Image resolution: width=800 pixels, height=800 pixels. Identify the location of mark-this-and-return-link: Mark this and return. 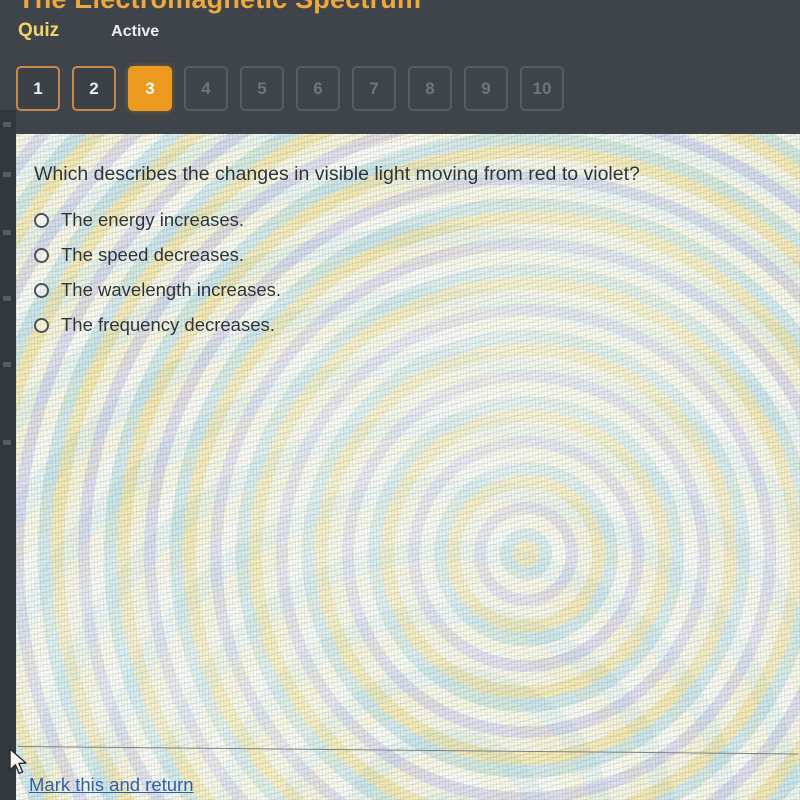
(111, 785).